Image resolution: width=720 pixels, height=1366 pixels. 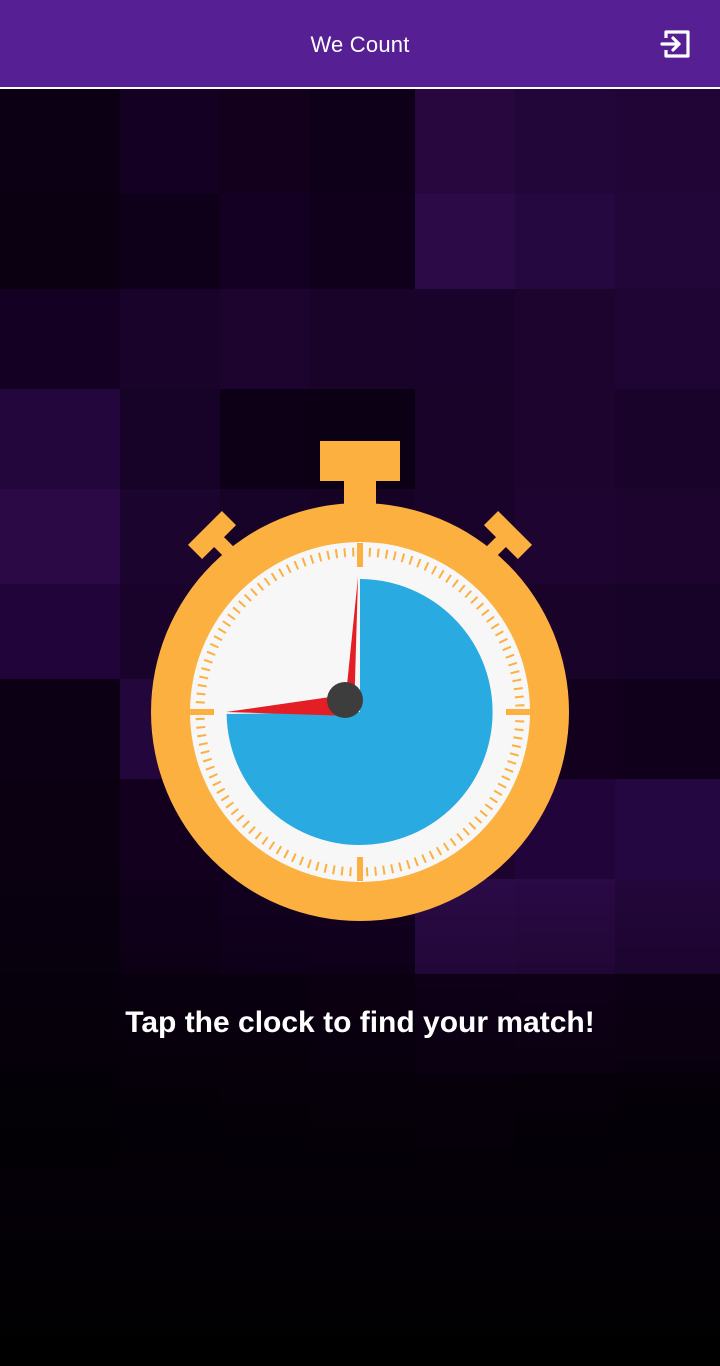 I want to click on app-title: We Count, so click(x=360, y=44).